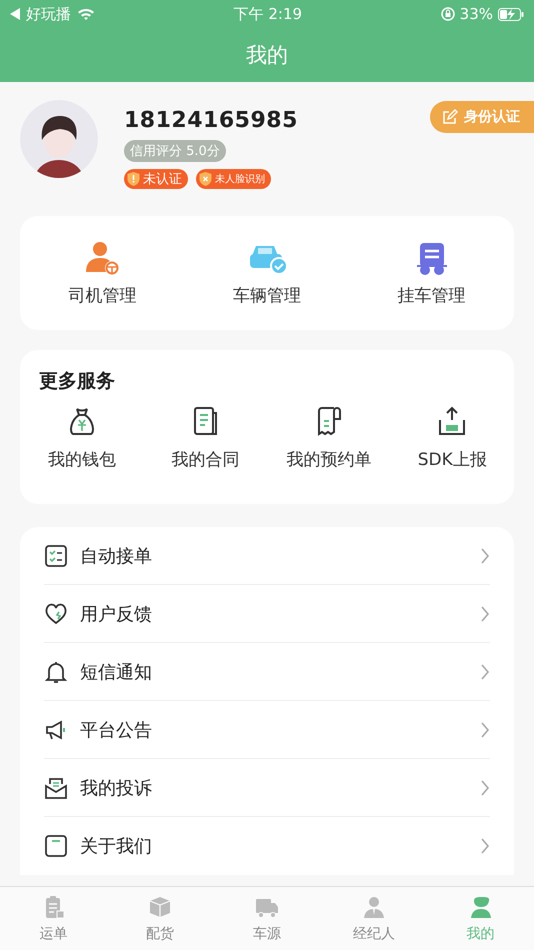  I want to click on service-item: 我的合同, so click(205, 438).